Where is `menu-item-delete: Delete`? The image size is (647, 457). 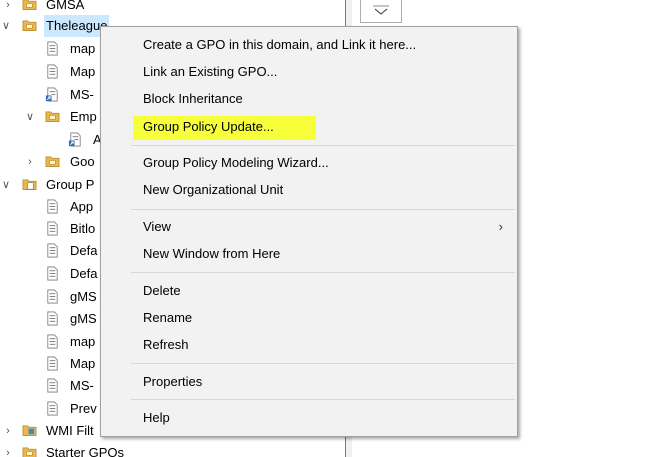 menu-item-delete: Delete is located at coordinates (309, 291).